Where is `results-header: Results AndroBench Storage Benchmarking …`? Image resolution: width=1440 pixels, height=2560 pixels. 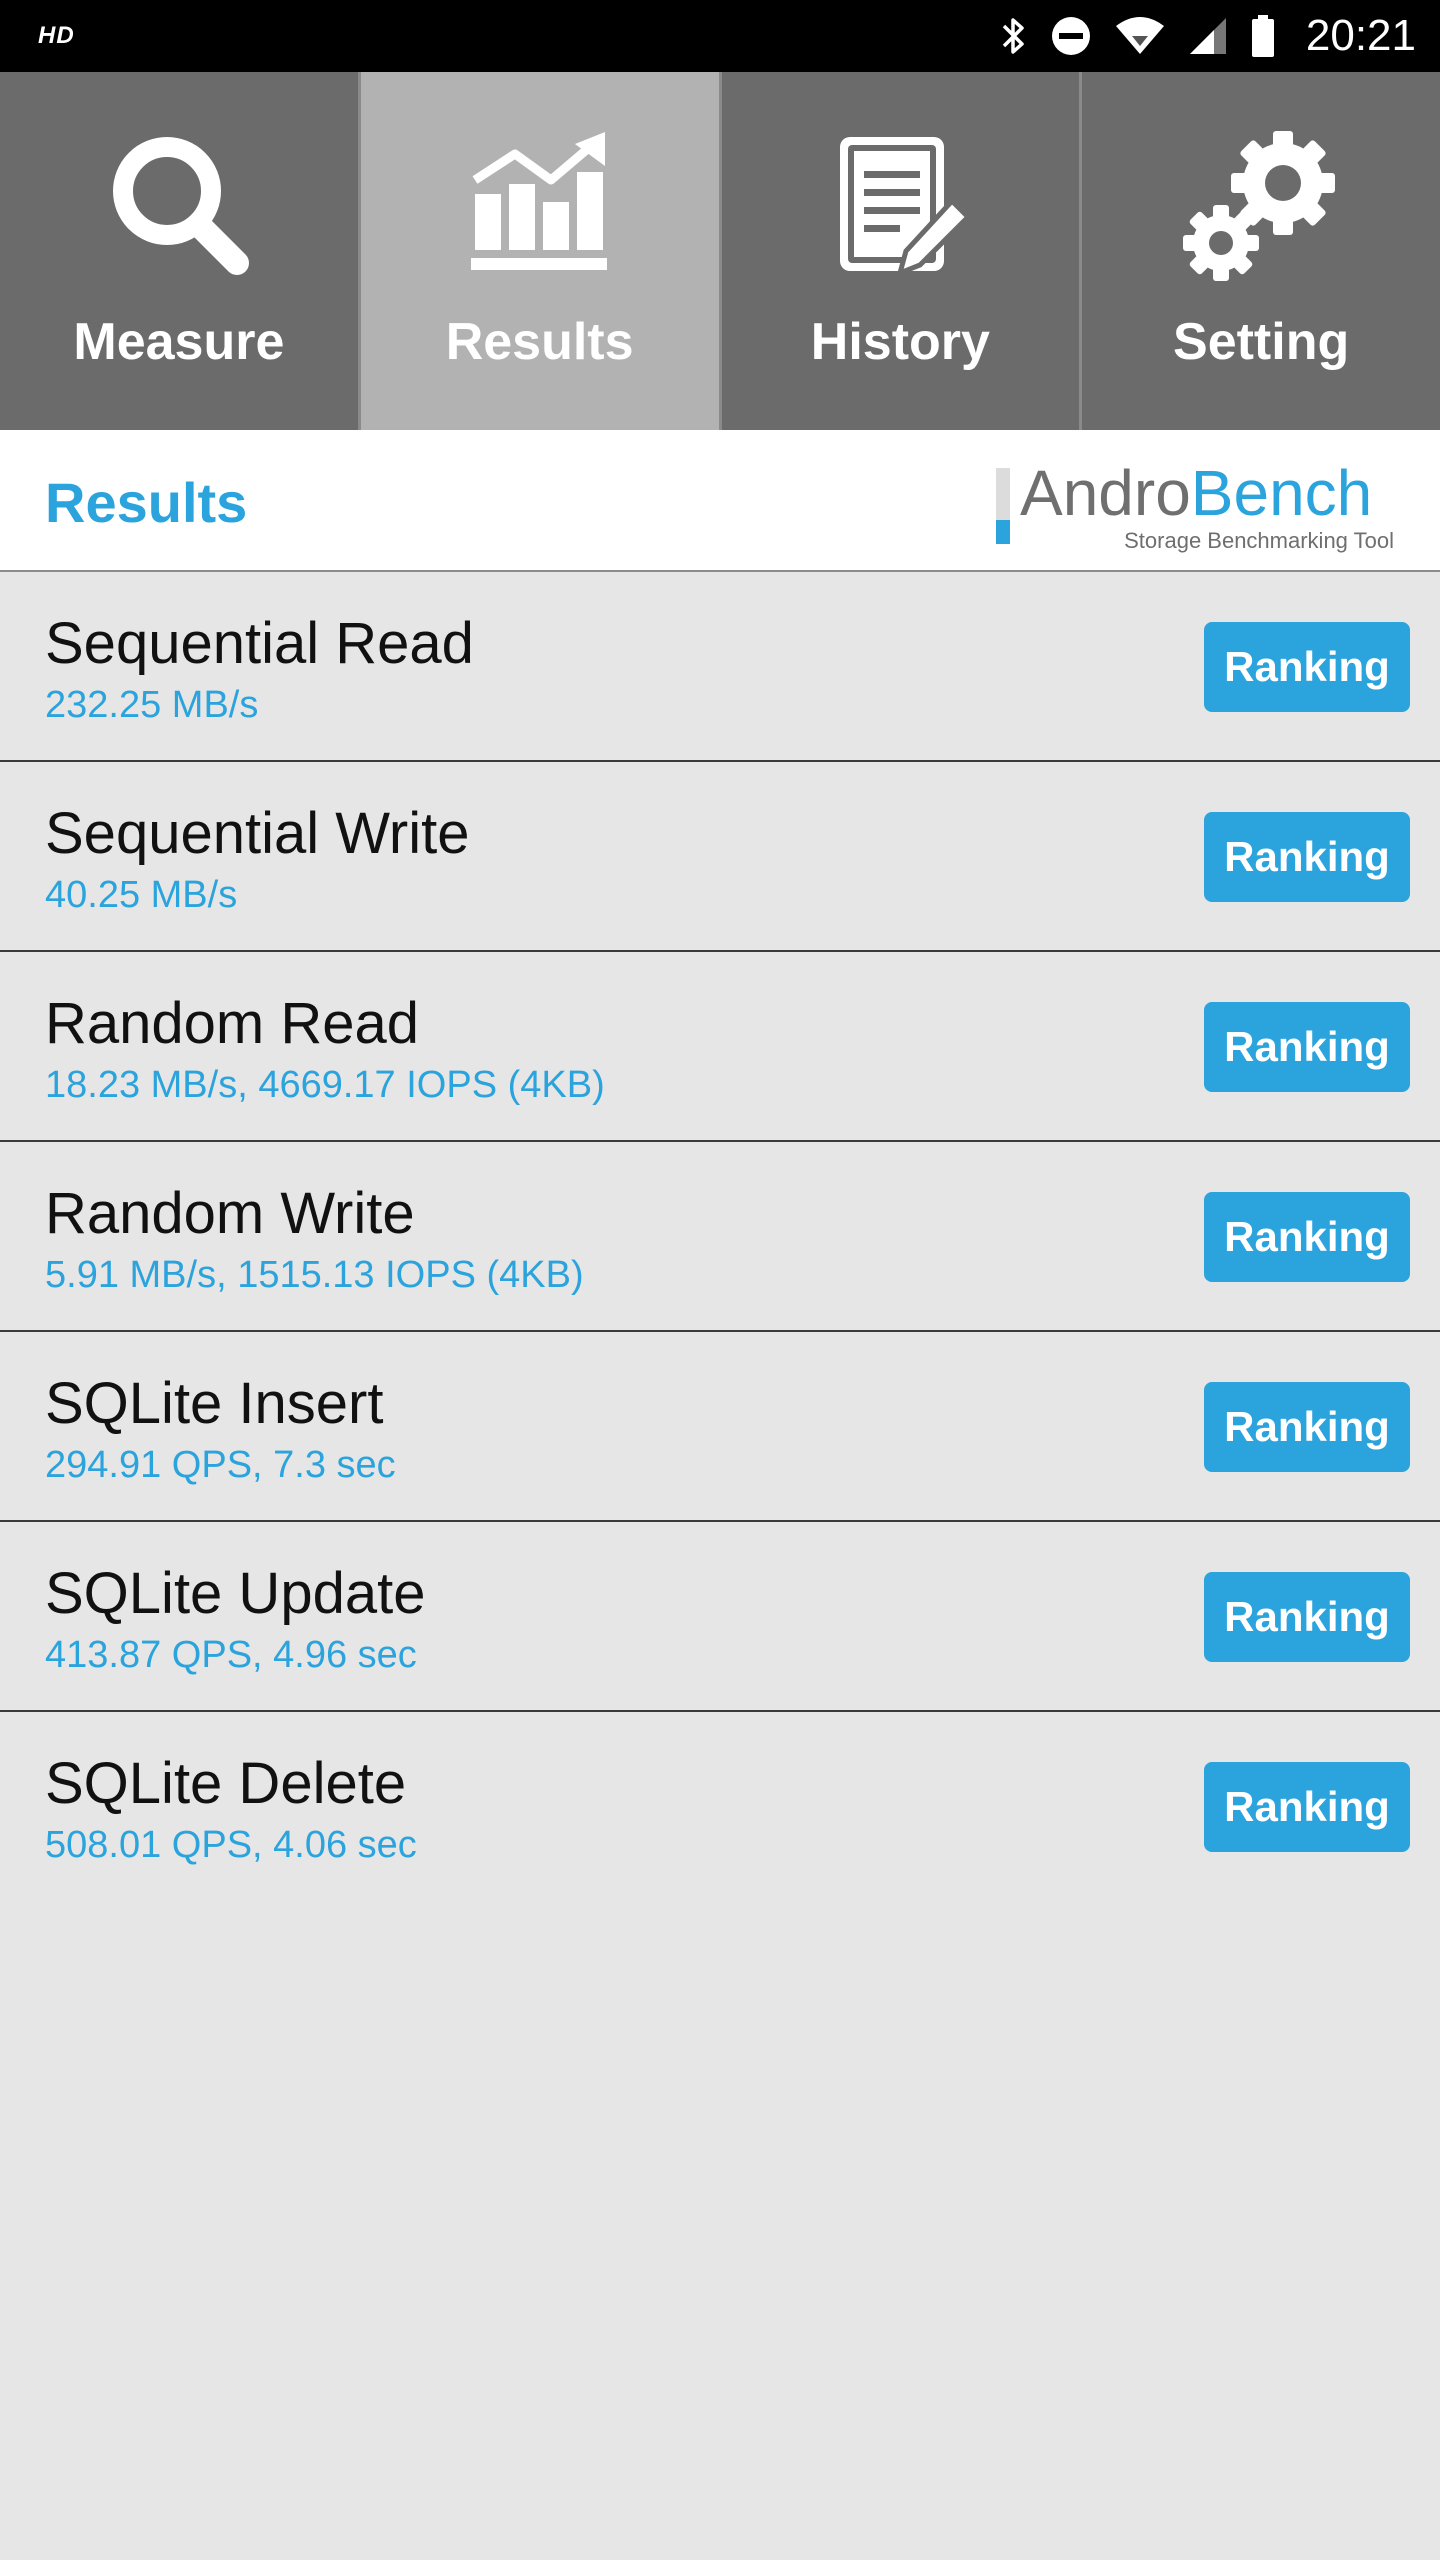
results-header: Results AndroBench Storage Benchmarking … is located at coordinates (720, 501).